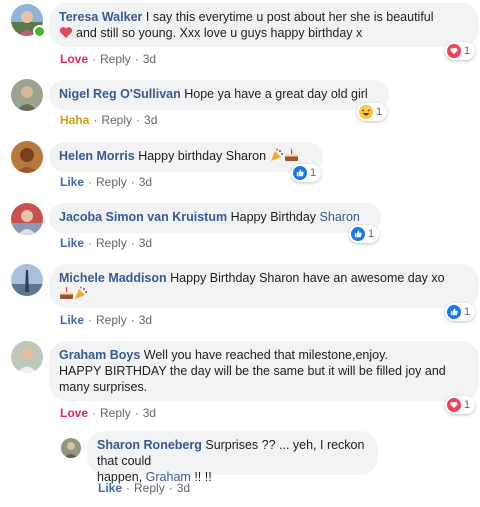 This screenshot has width=480, height=507. I want to click on comment-text: Happy birthday Sharon, so click(202, 156).